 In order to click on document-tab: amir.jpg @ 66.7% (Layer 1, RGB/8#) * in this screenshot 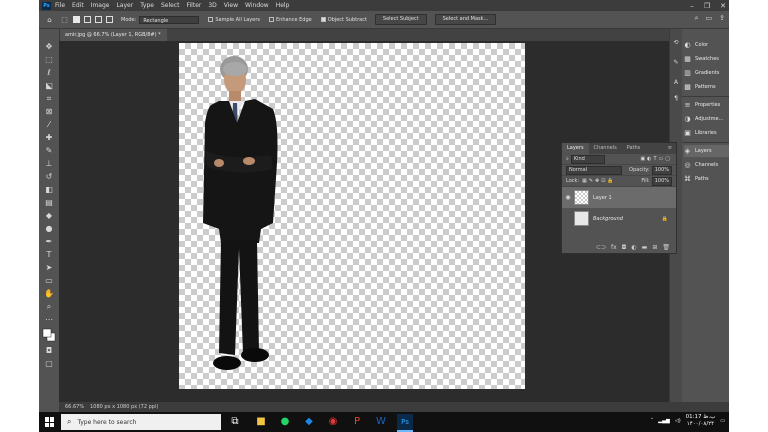, I will do `click(113, 35)`.